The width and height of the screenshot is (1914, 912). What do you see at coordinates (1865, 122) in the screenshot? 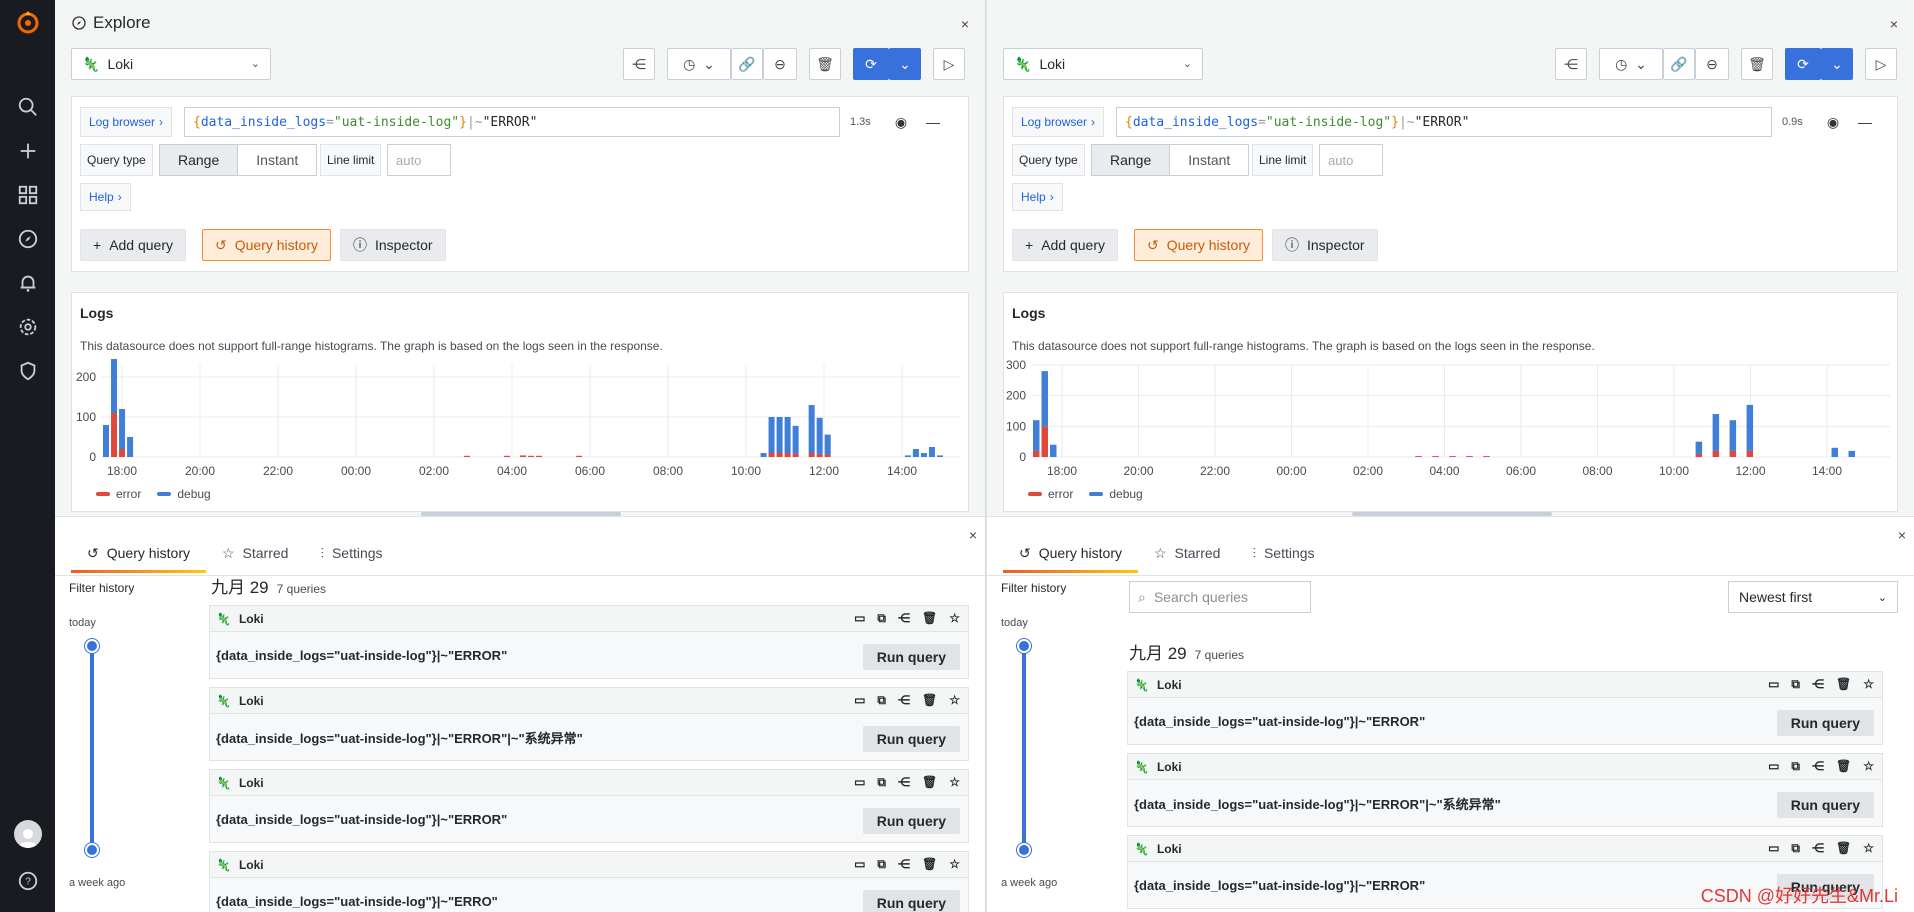
I see `collapse-icon: —` at bounding box center [1865, 122].